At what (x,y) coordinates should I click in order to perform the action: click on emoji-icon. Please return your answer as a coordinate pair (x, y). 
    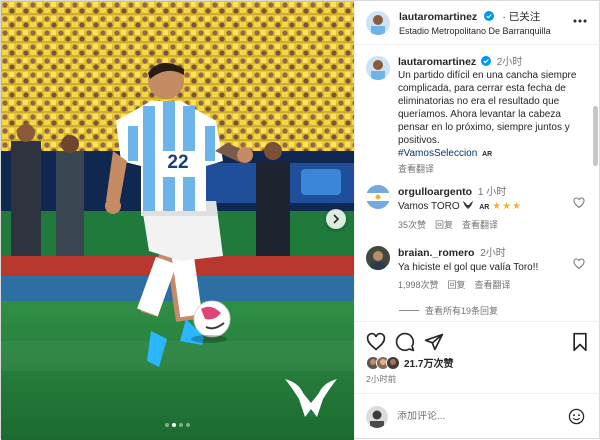
    Looking at the image, I should click on (576, 416).